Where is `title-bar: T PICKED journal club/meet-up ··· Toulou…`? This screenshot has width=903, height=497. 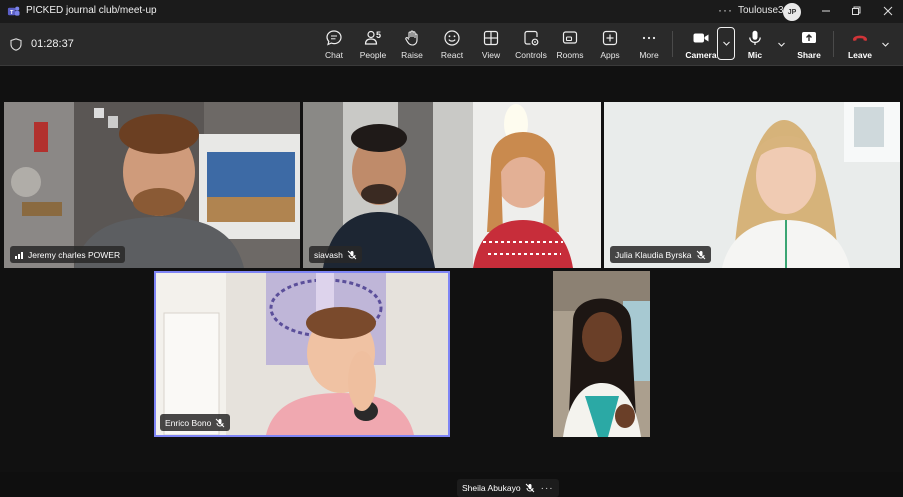 title-bar: T PICKED journal club/meet-up ··· Toulou… is located at coordinates (451, 11).